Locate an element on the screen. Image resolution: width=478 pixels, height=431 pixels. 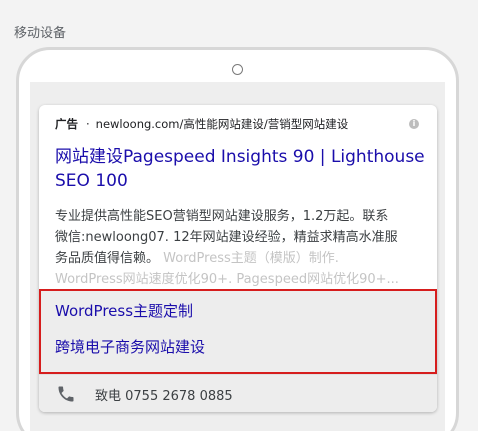
camera-icon is located at coordinates (237, 69).